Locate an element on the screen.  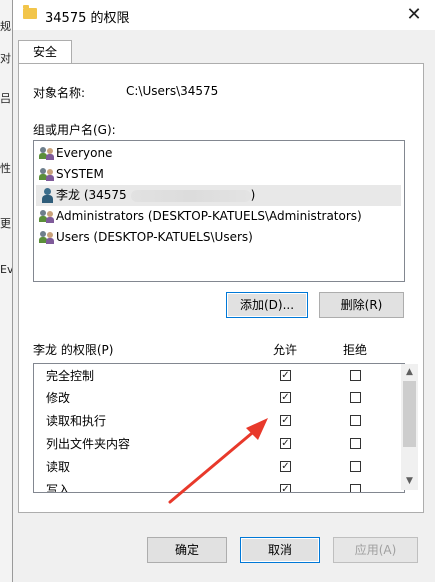
list-item: Everyone is located at coordinates (218, 153).